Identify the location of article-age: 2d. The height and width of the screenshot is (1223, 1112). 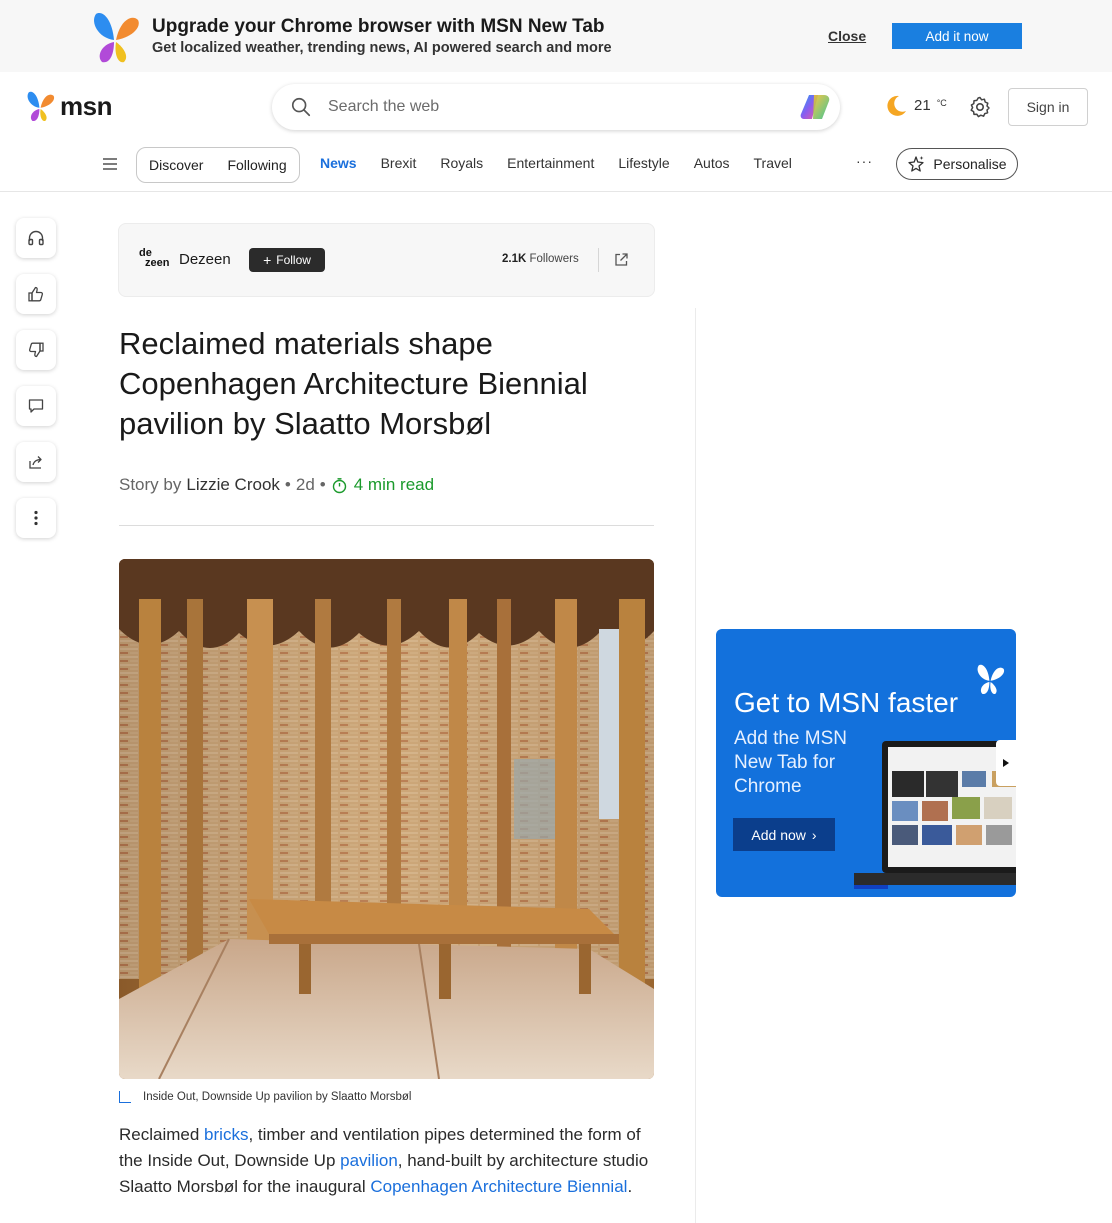
(305, 484).